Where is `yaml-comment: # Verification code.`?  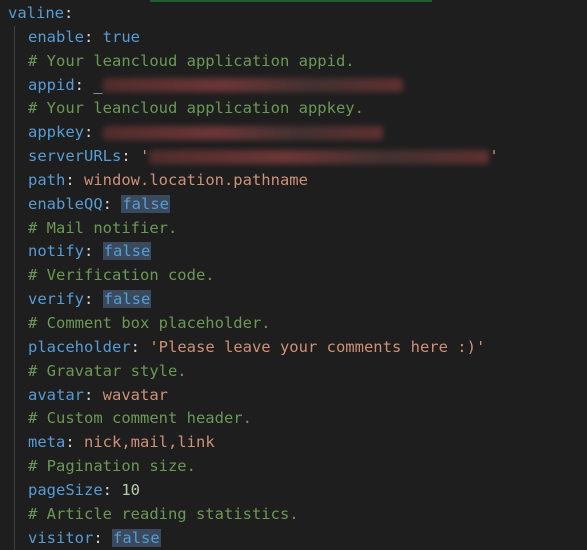 yaml-comment: # Verification code. is located at coordinates (121, 275).